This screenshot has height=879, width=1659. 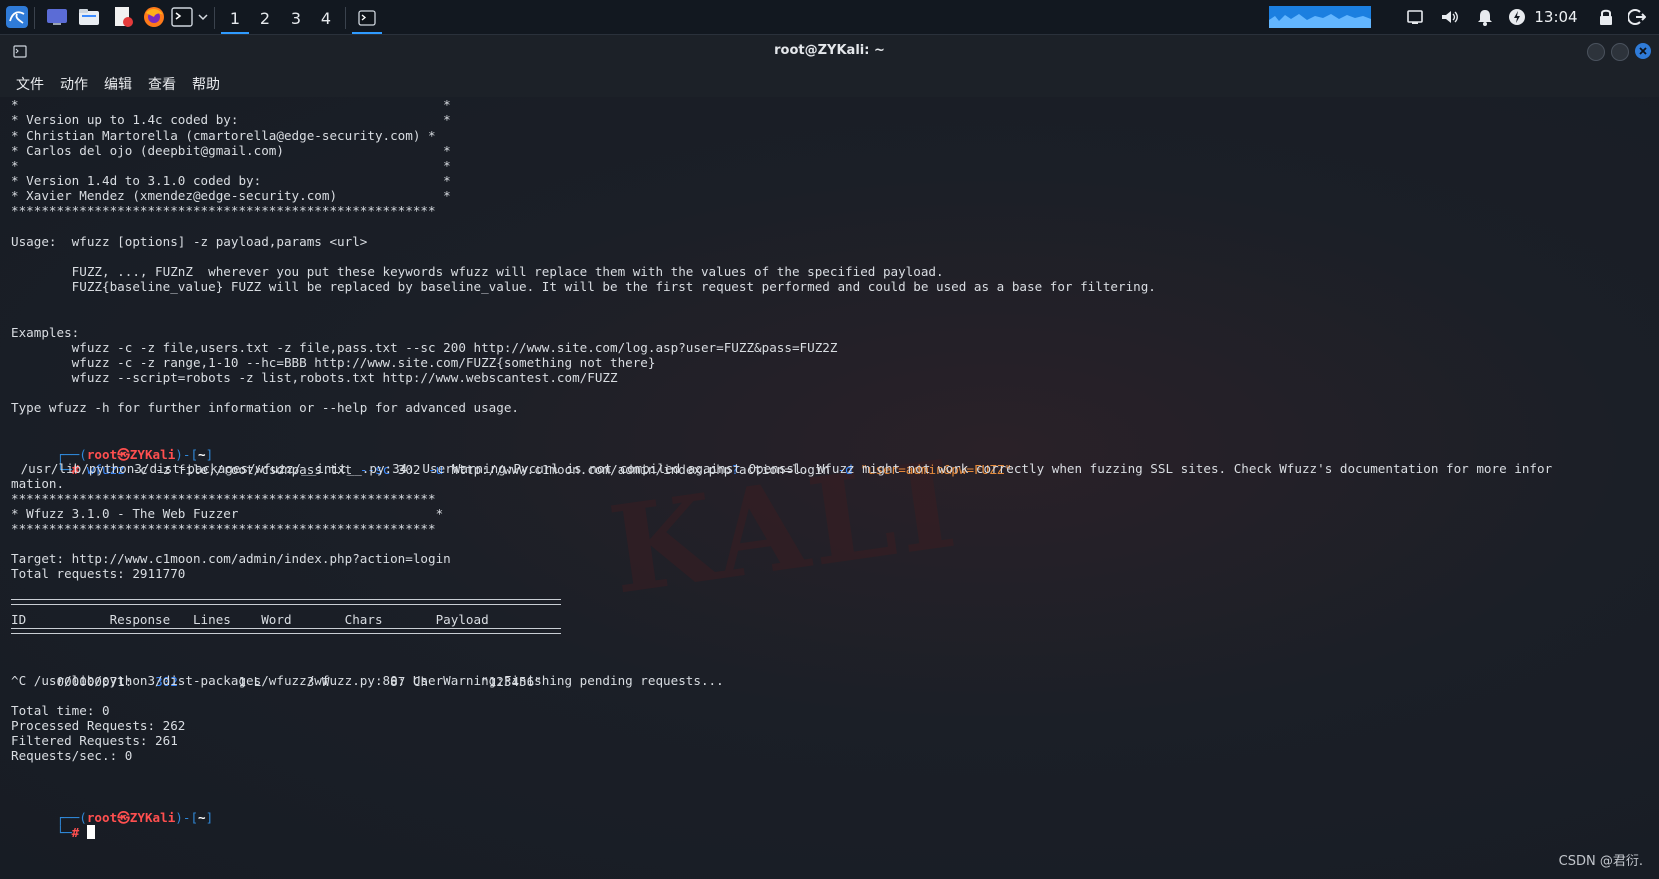 What do you see at coordinates (182, 17) in the screenshot?
I see `terminal-launcher-icon` at bounding box center [182, 17].